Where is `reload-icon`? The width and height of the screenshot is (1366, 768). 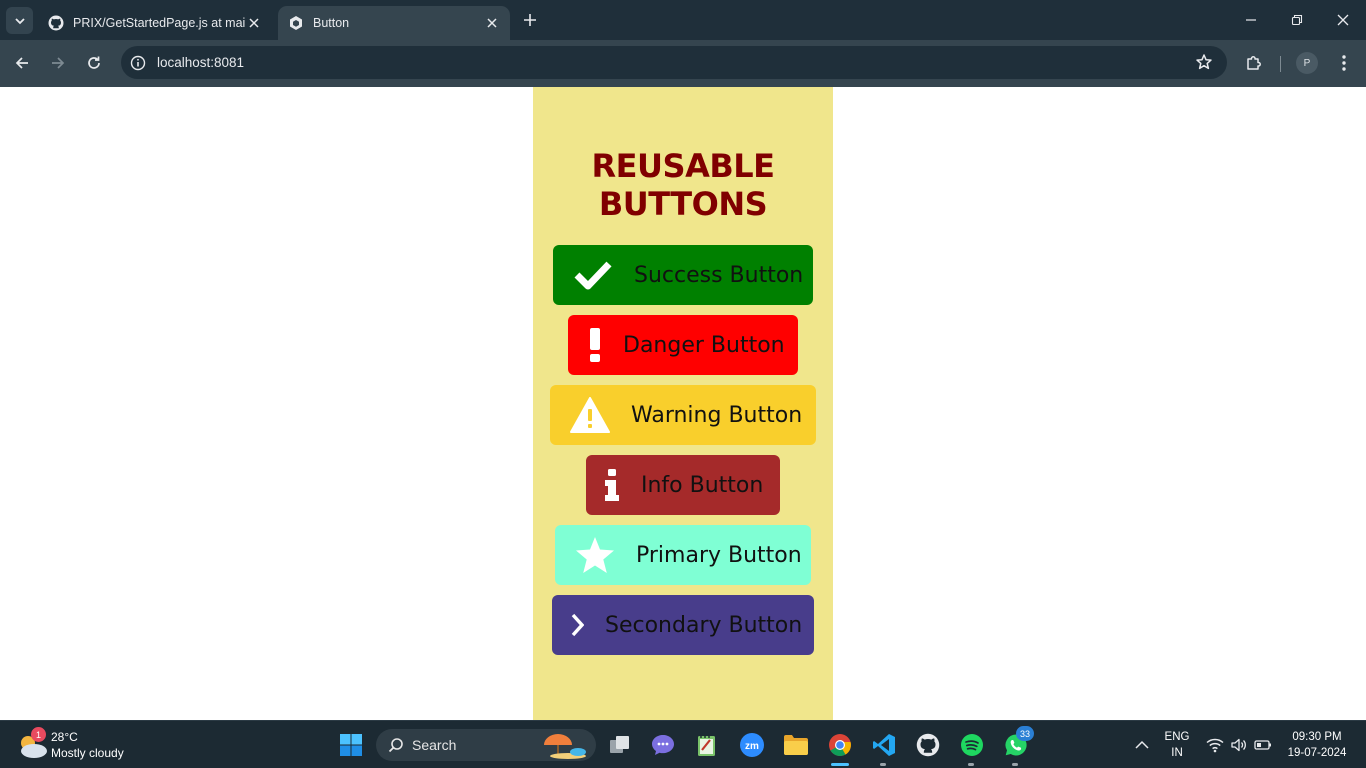 reload-icon is located at coordinates (94, 62).